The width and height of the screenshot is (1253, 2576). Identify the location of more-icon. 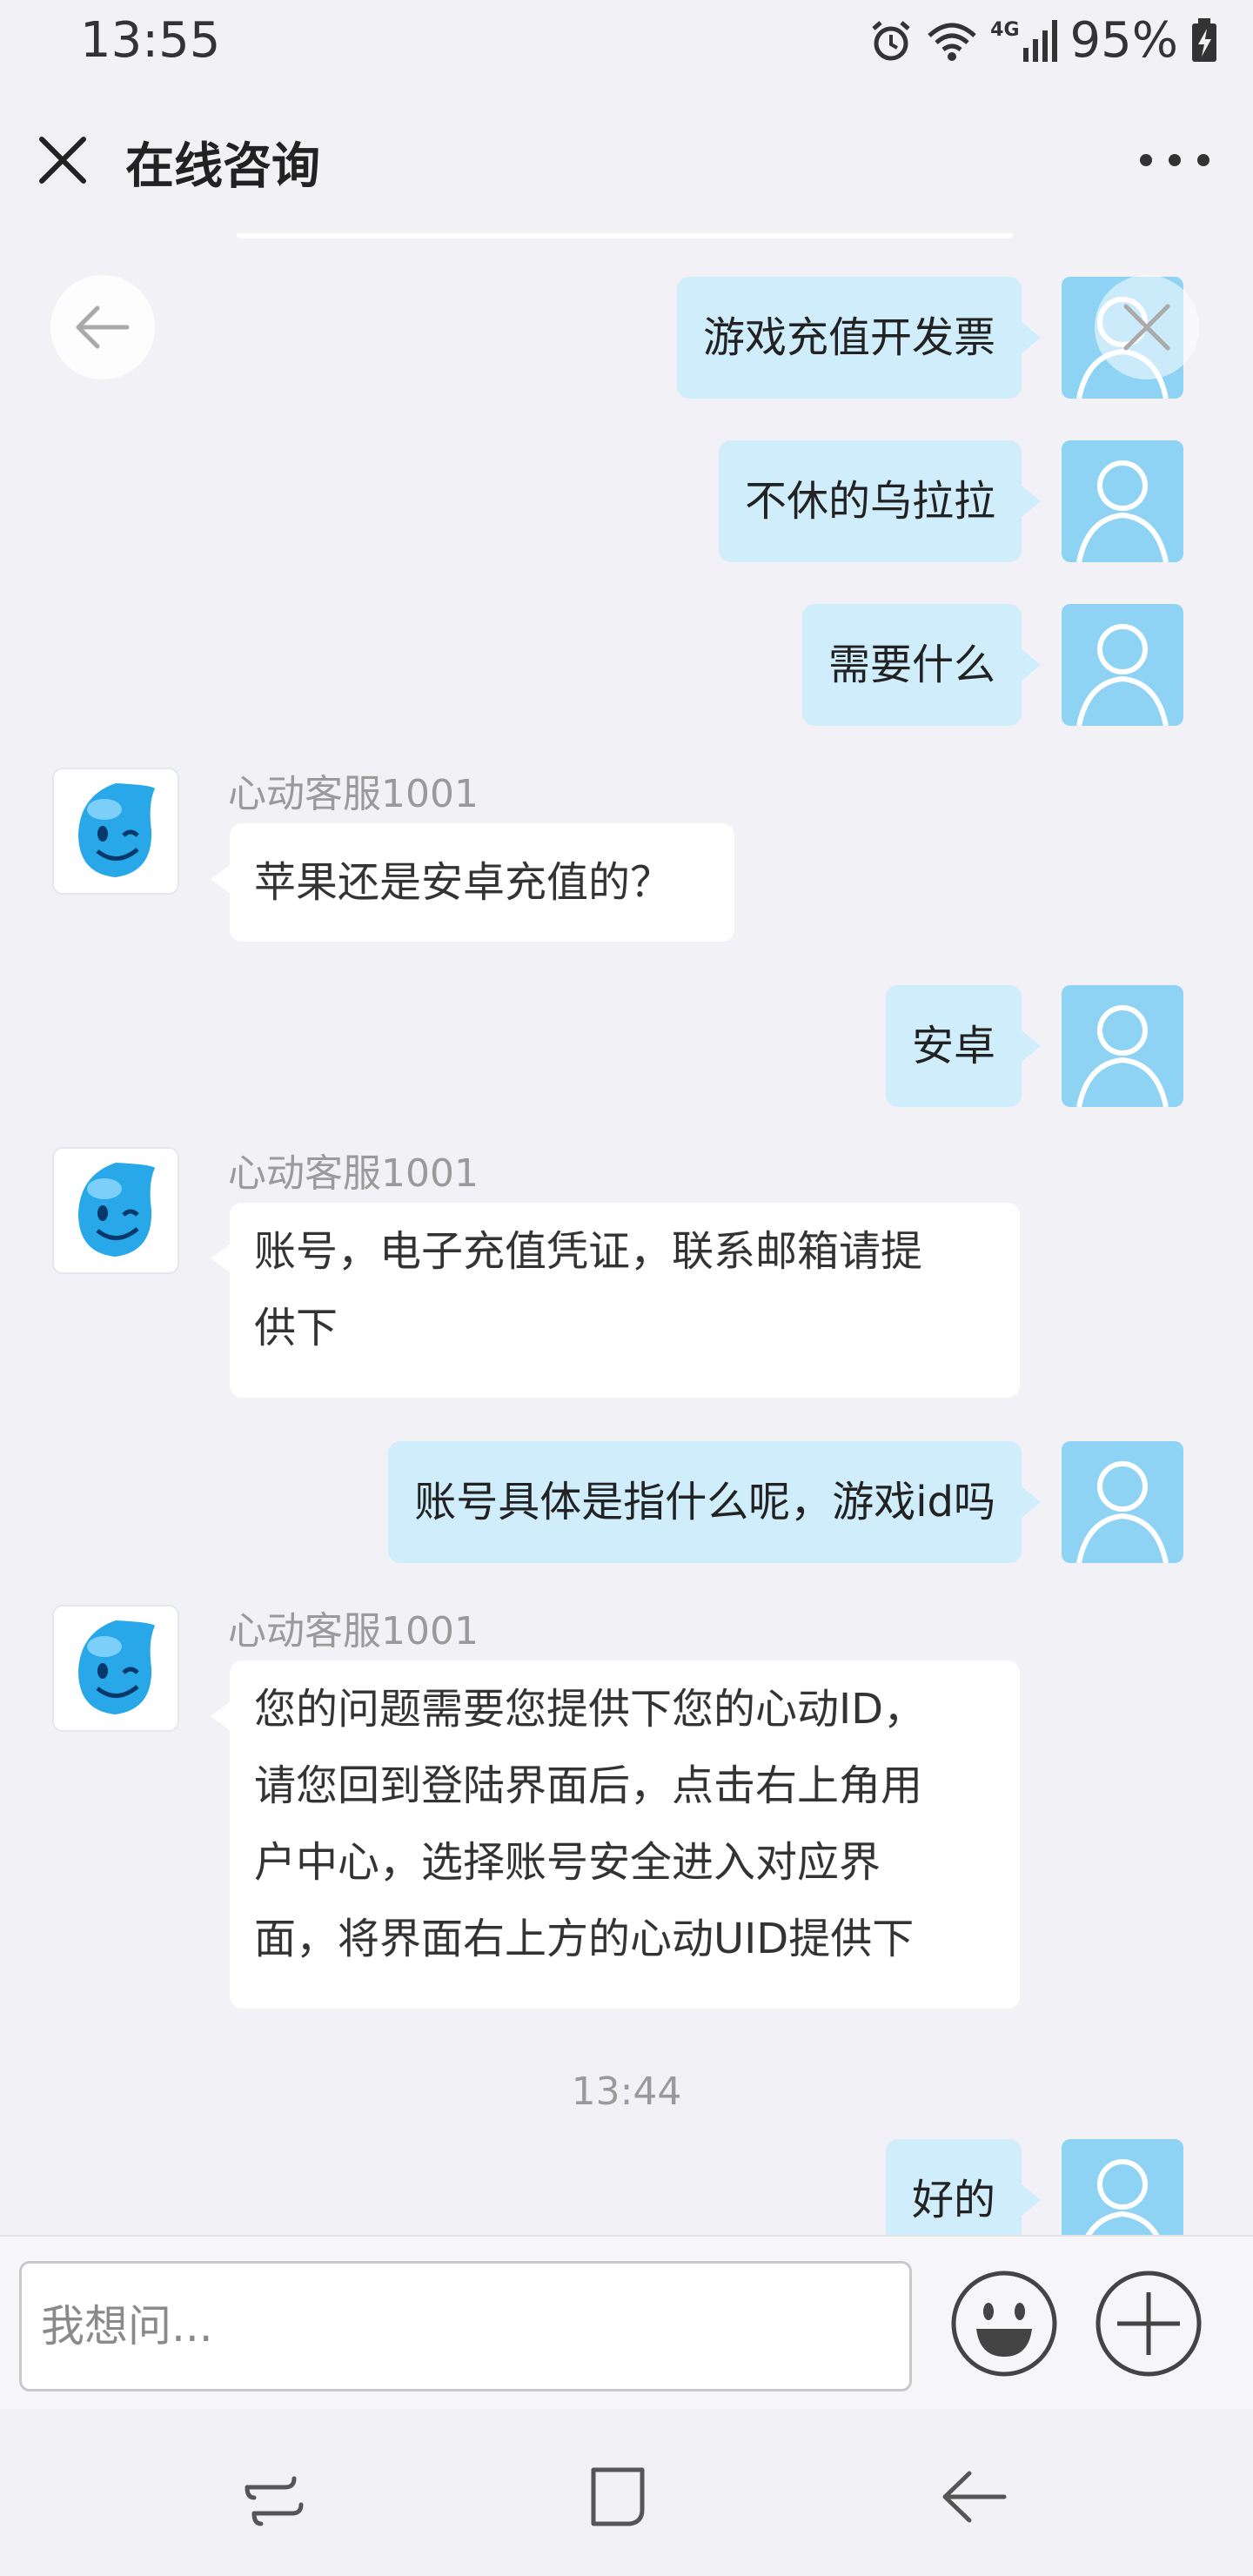
(1174, 160).